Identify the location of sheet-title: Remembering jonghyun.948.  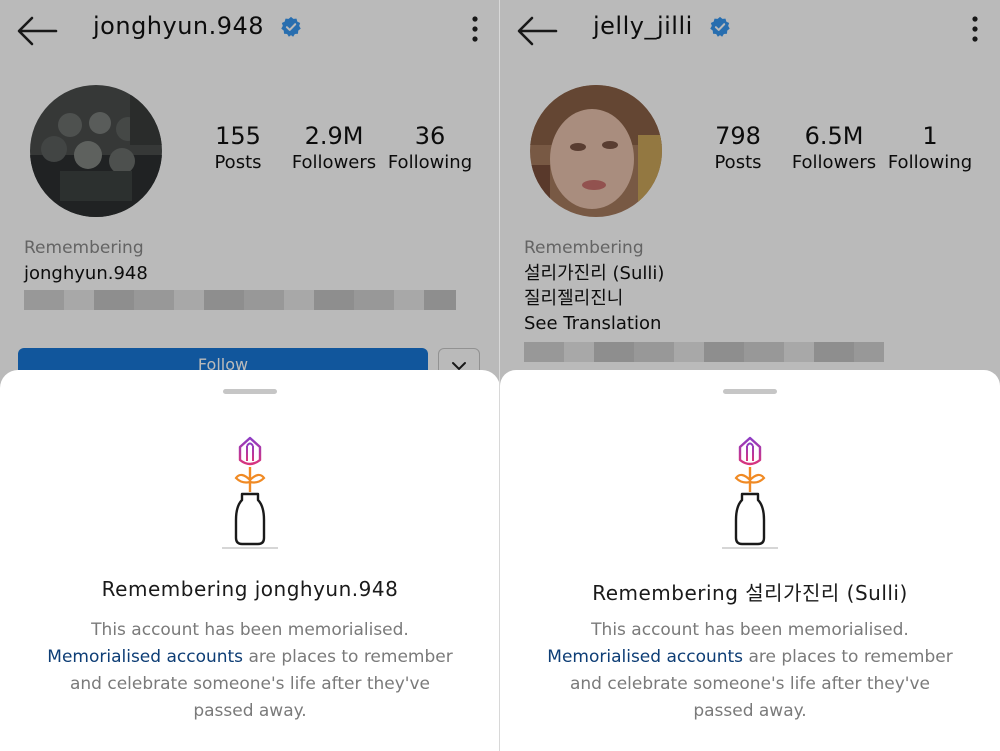
(250, 589).